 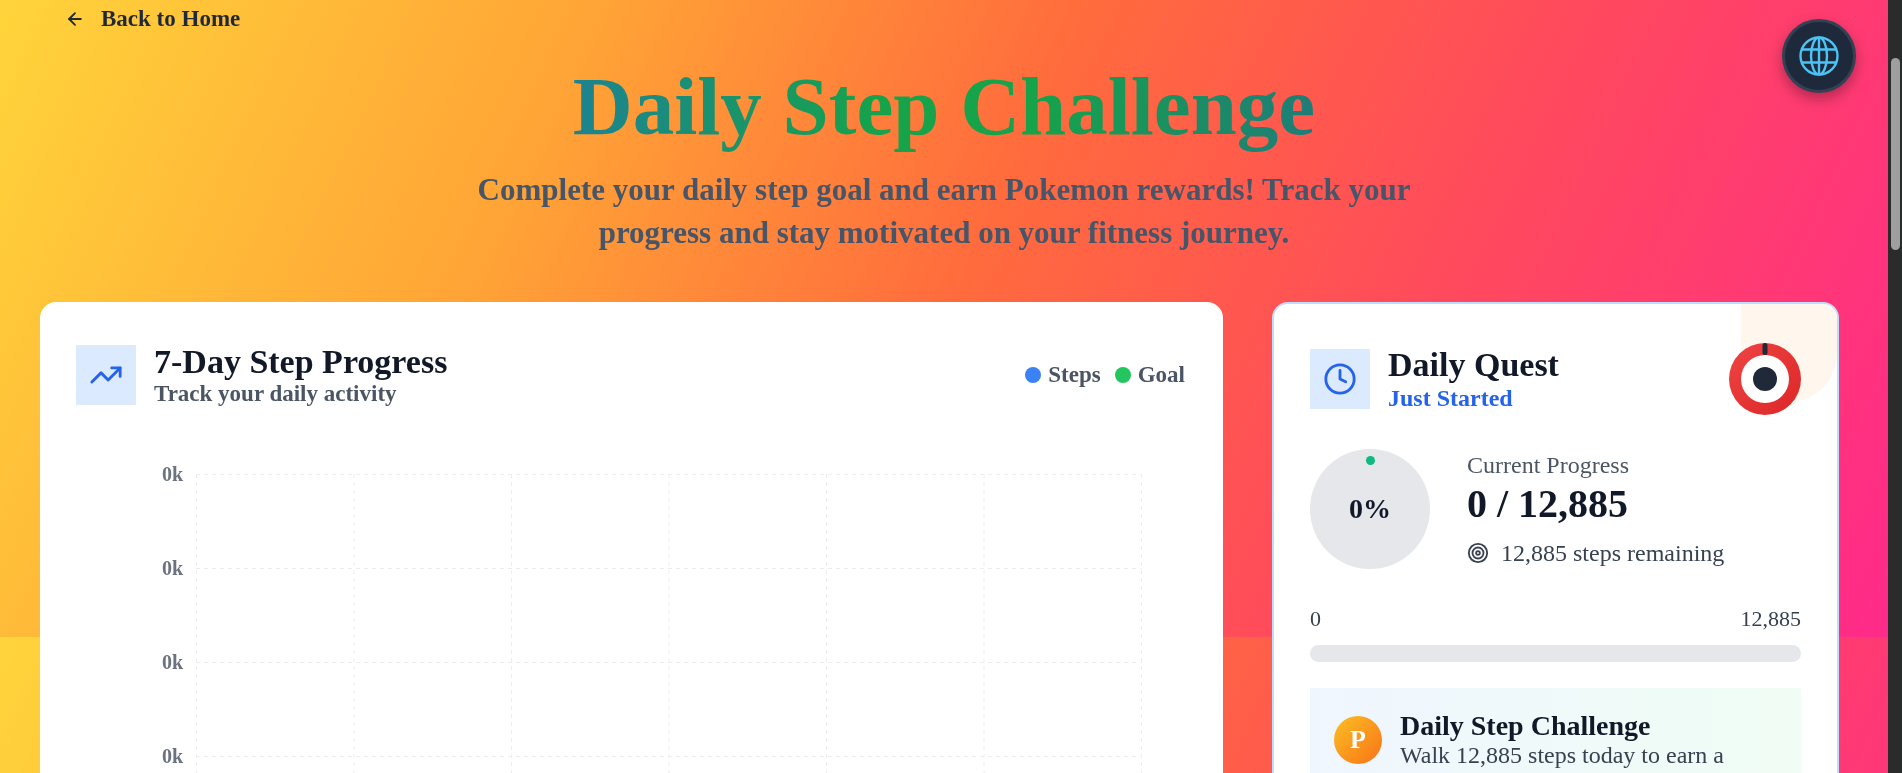 What do you see at coordinates (1370, 460) in the screenshot?
I see `start-dot-icon` at bounding box center [1370, 460].